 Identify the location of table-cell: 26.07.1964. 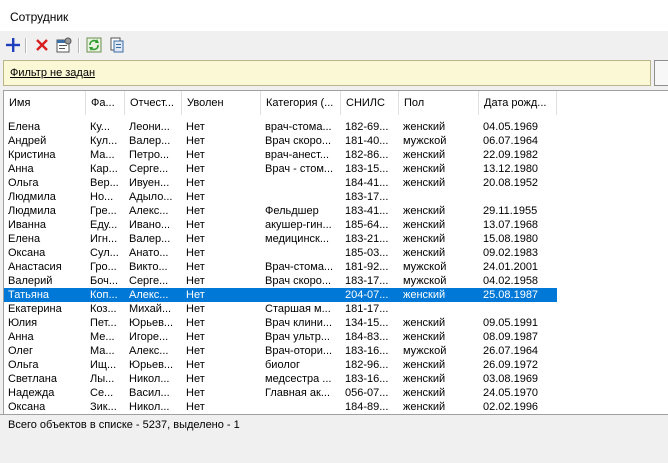
(511, 351).